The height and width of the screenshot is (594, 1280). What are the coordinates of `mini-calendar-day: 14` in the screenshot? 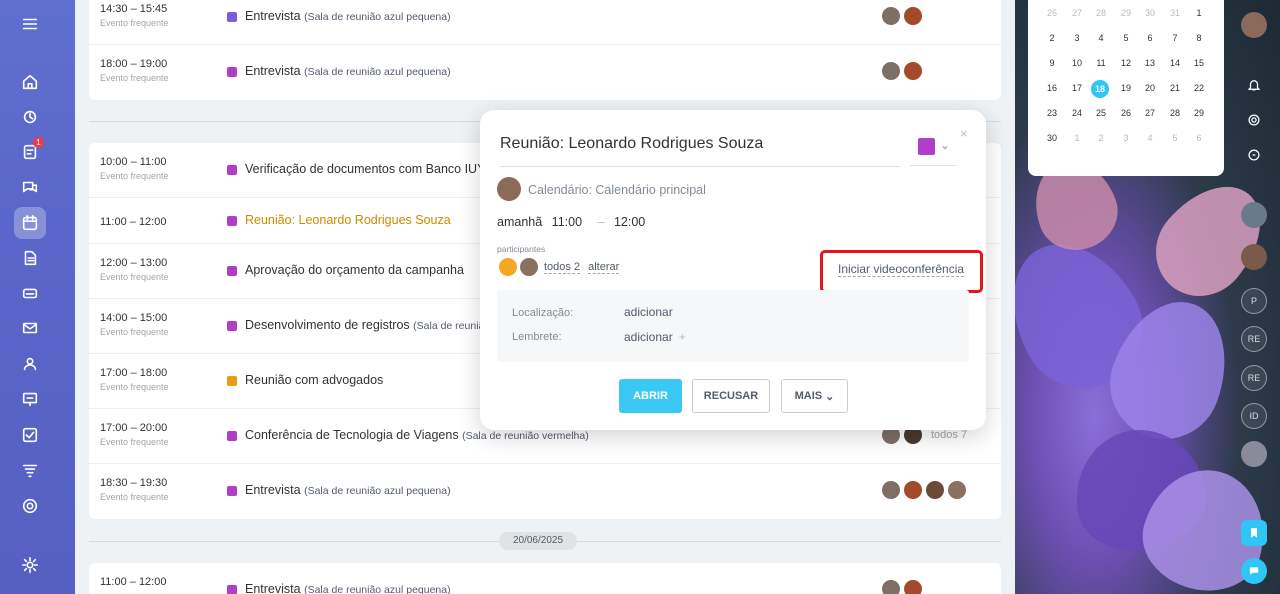 It's located at (1175, 63).